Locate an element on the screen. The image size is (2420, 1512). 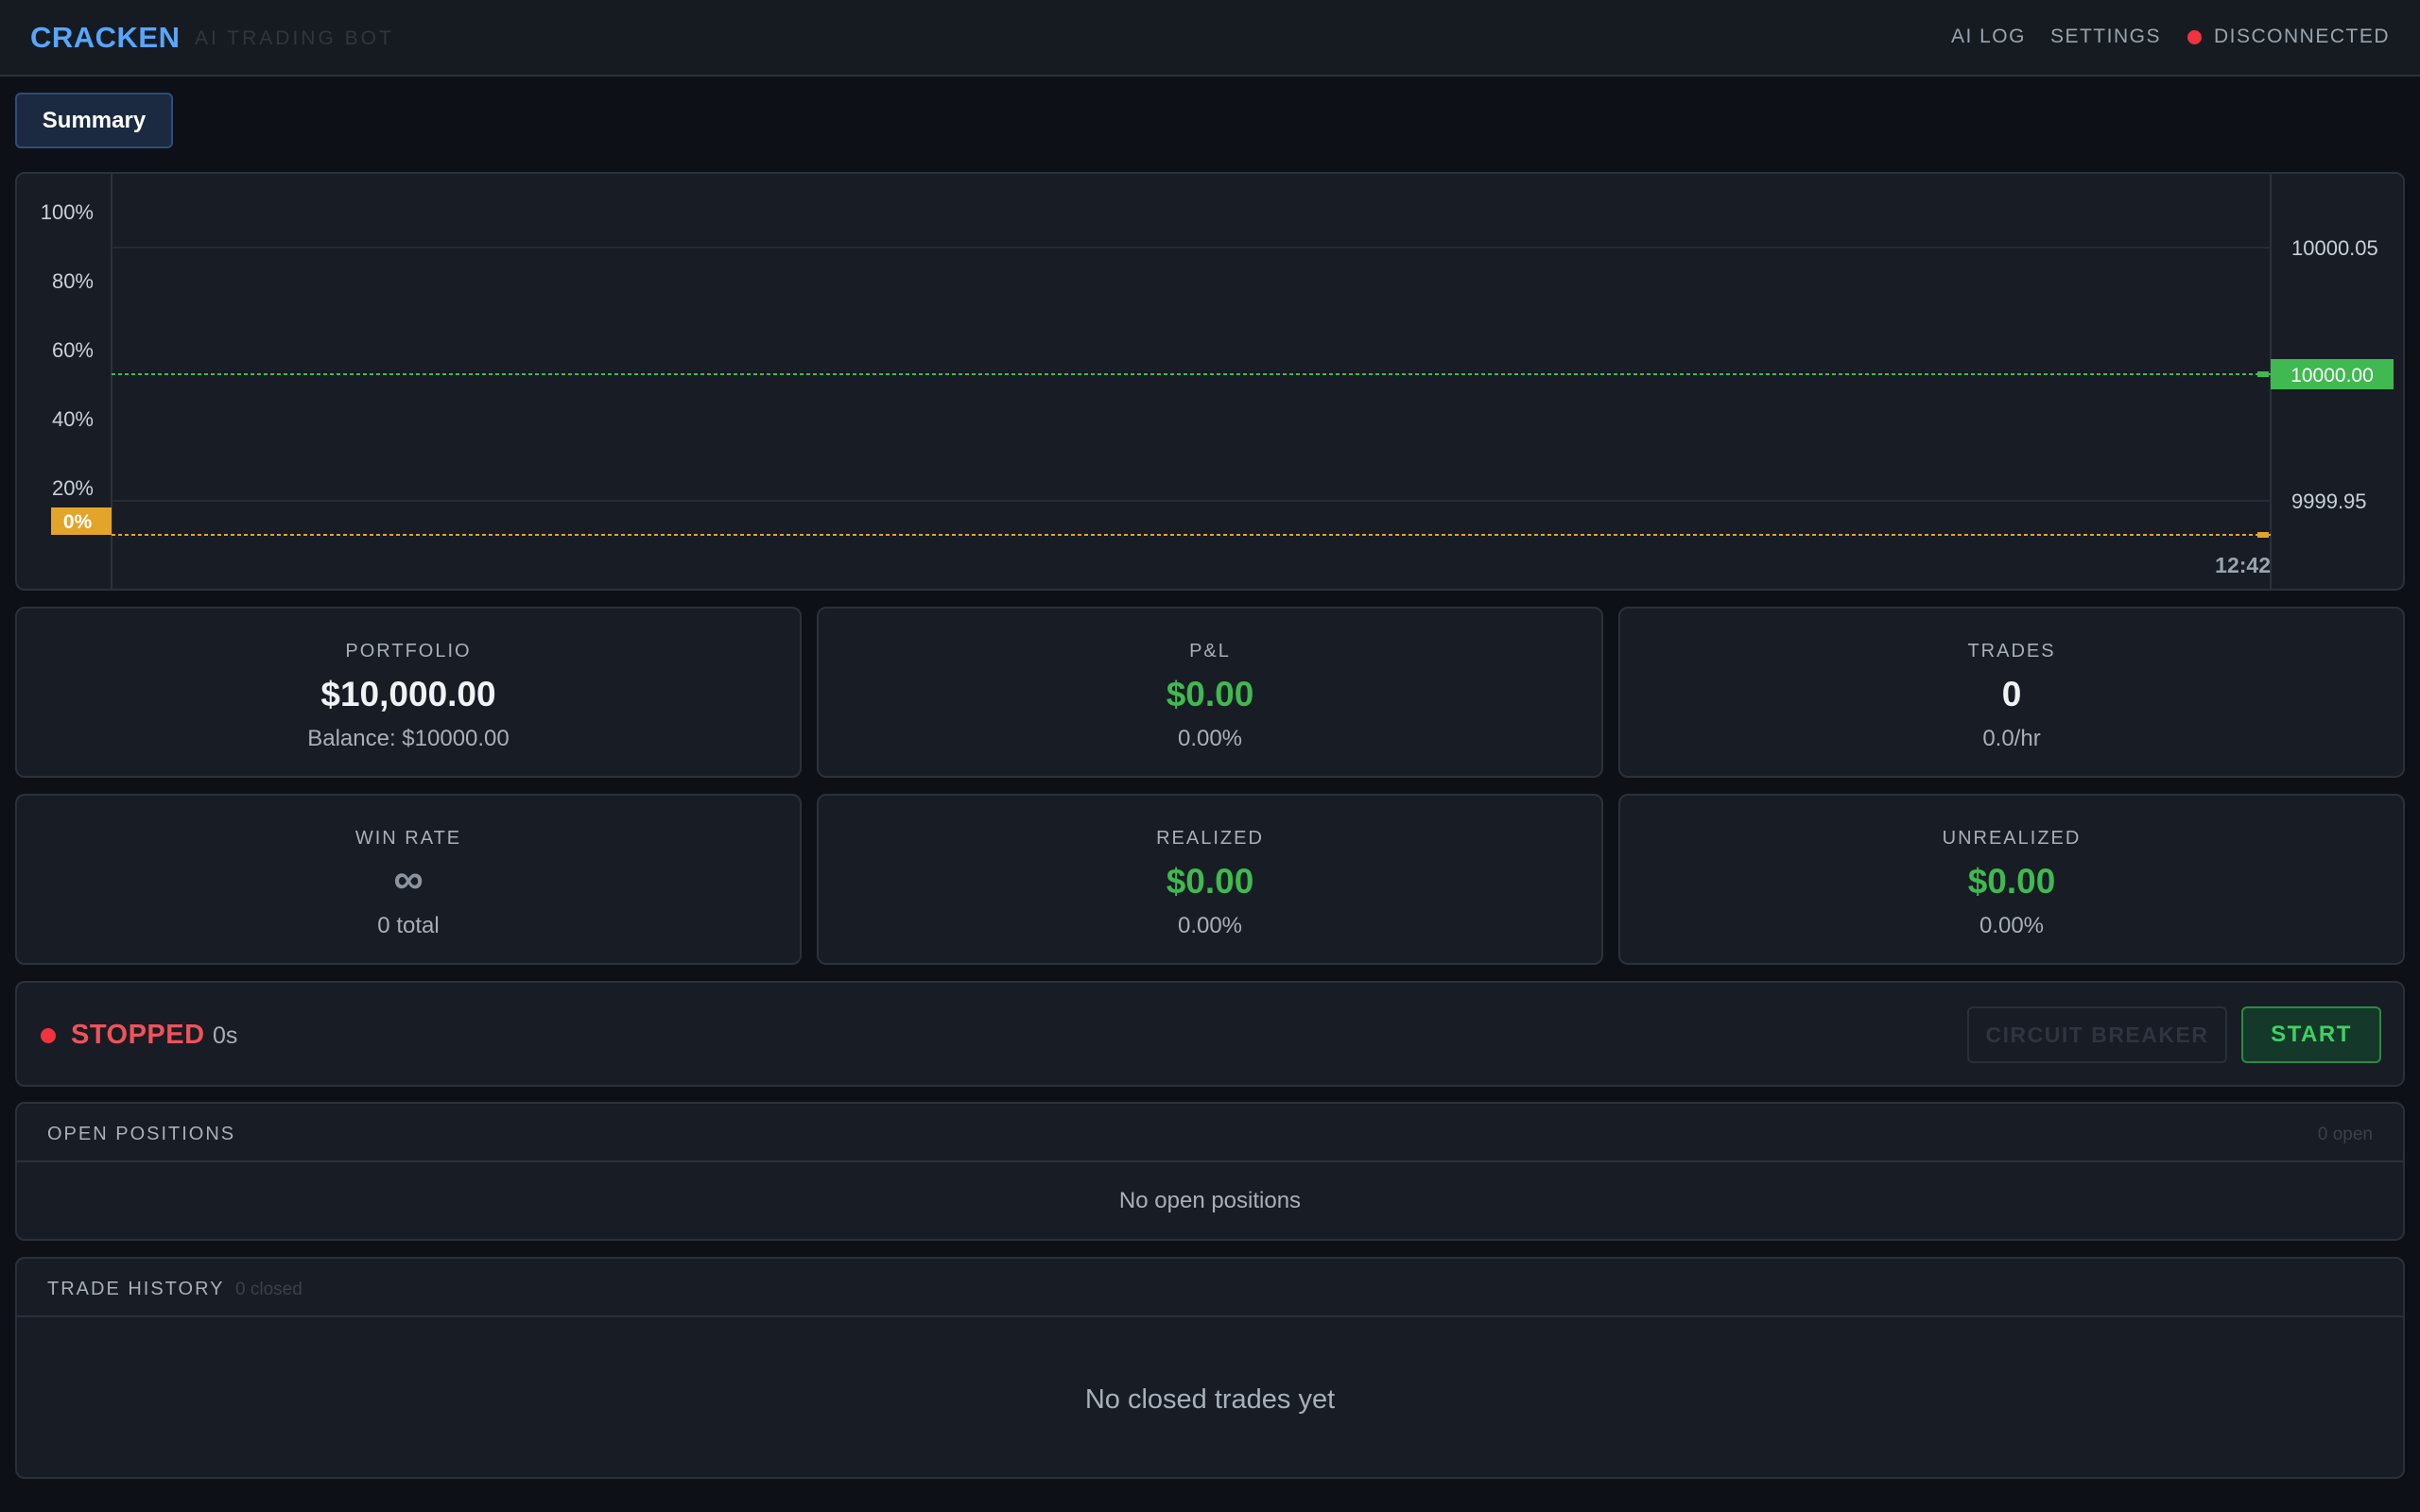
win-rate-value: ∞ is located at coordinates (408, 879).